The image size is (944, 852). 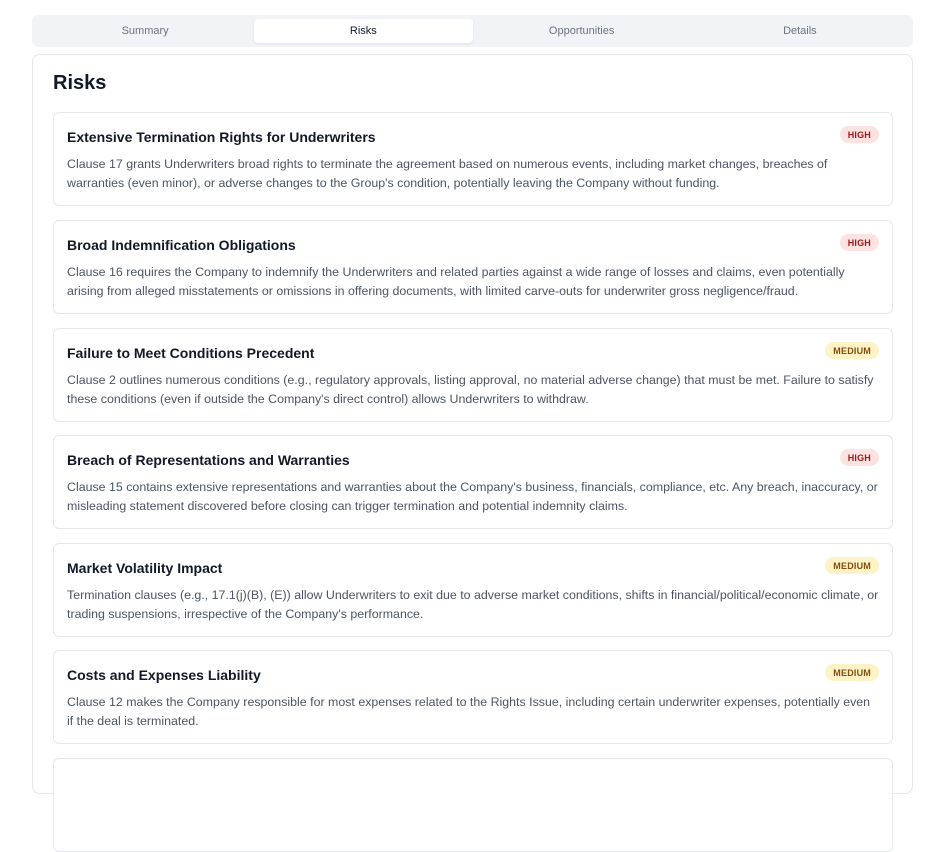 I want to click on tab-risks: Risks, so click(x=363, y=31).